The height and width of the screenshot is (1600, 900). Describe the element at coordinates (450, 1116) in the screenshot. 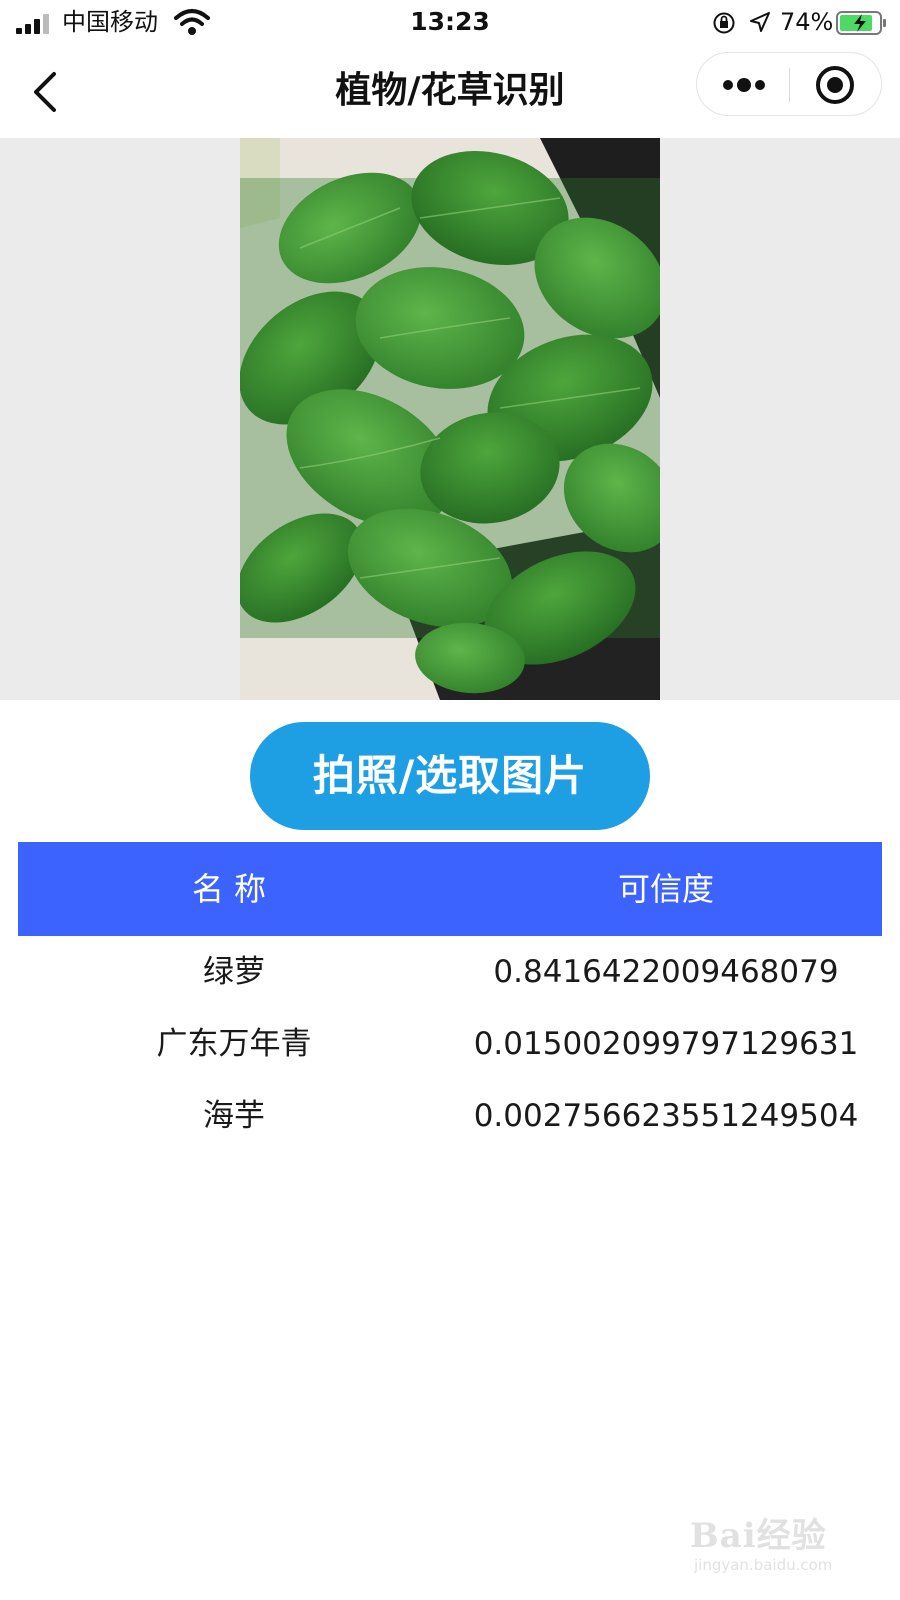

I see `table-row: 海芋 0.002756623551249504` at that location.